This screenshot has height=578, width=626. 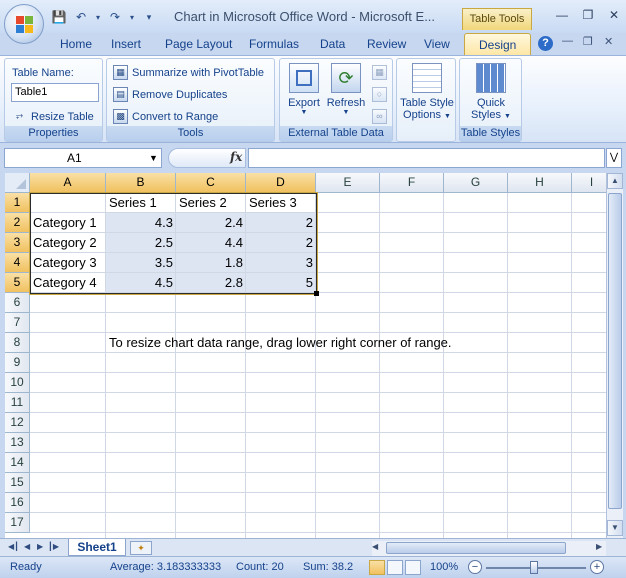 I want to click on formula-input, so click(x=426, y=158).